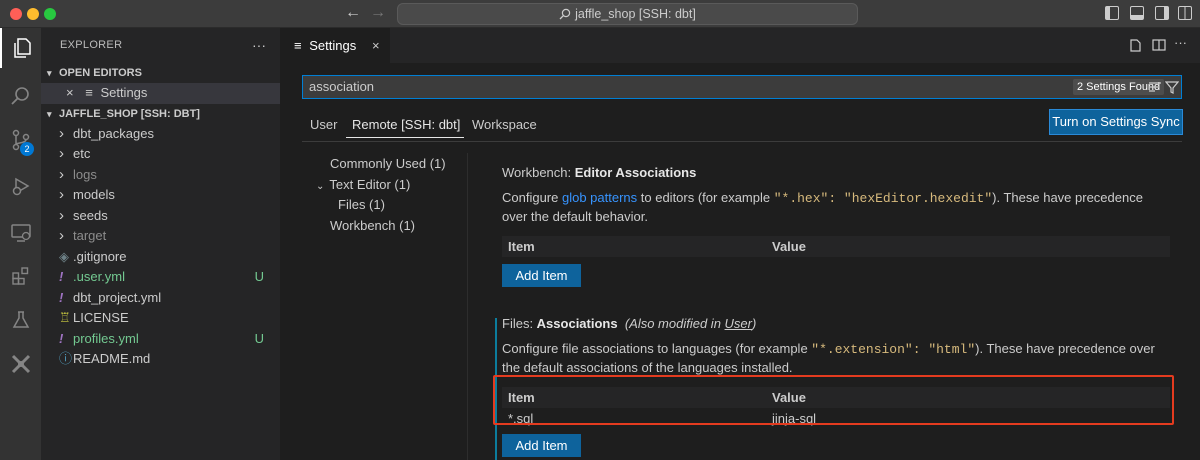 This screenshot has width=1200, height=460. Describe the element at coordinates (1112, 13) in the screenshot. I see `toggle-primary-sidebar-icon` at that location.